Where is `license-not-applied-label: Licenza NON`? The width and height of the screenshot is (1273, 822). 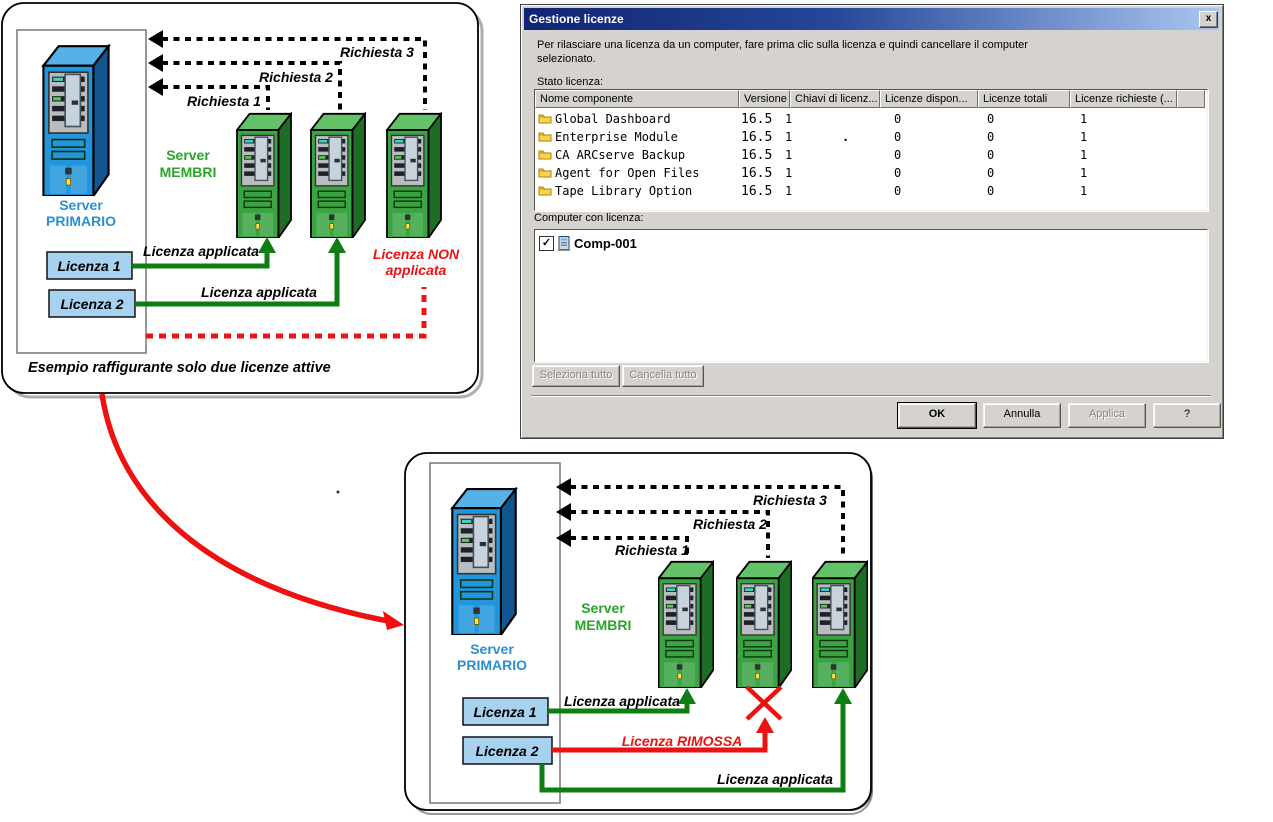 license-not-applied-label: Licenza NON is located at coordinates (416, 254).